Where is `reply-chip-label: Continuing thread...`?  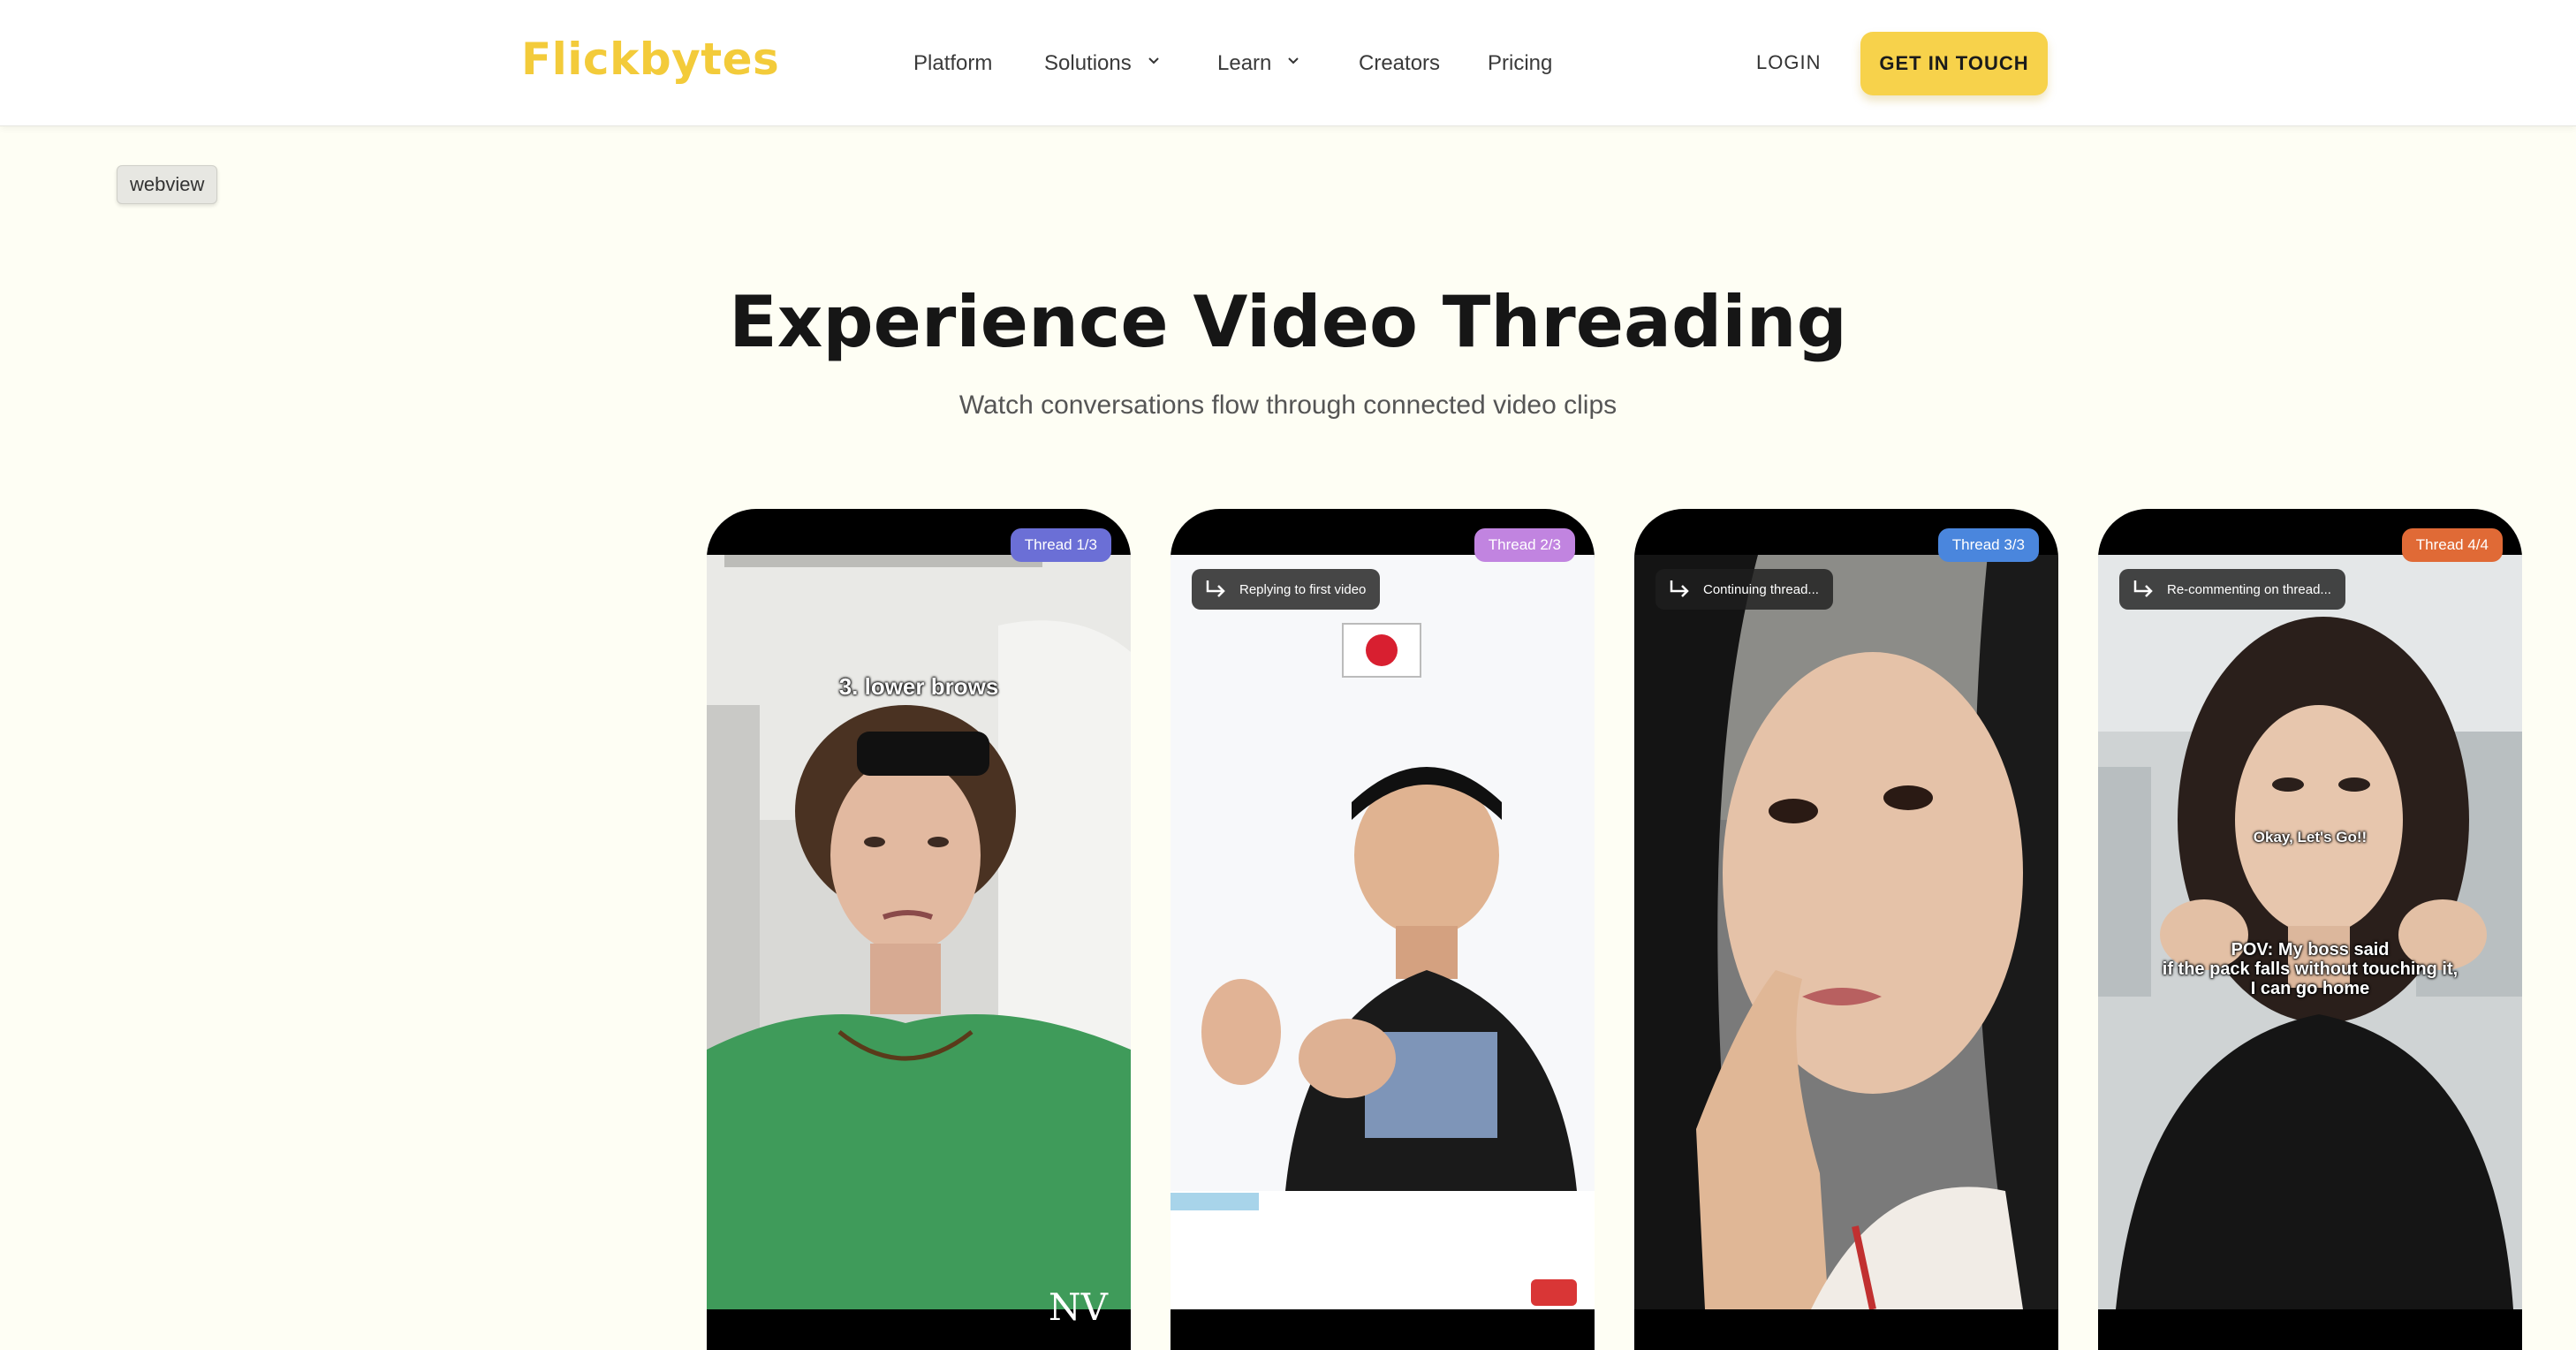
reply-chip-label: Continuing thread... is located at coordinates (1761, 589).